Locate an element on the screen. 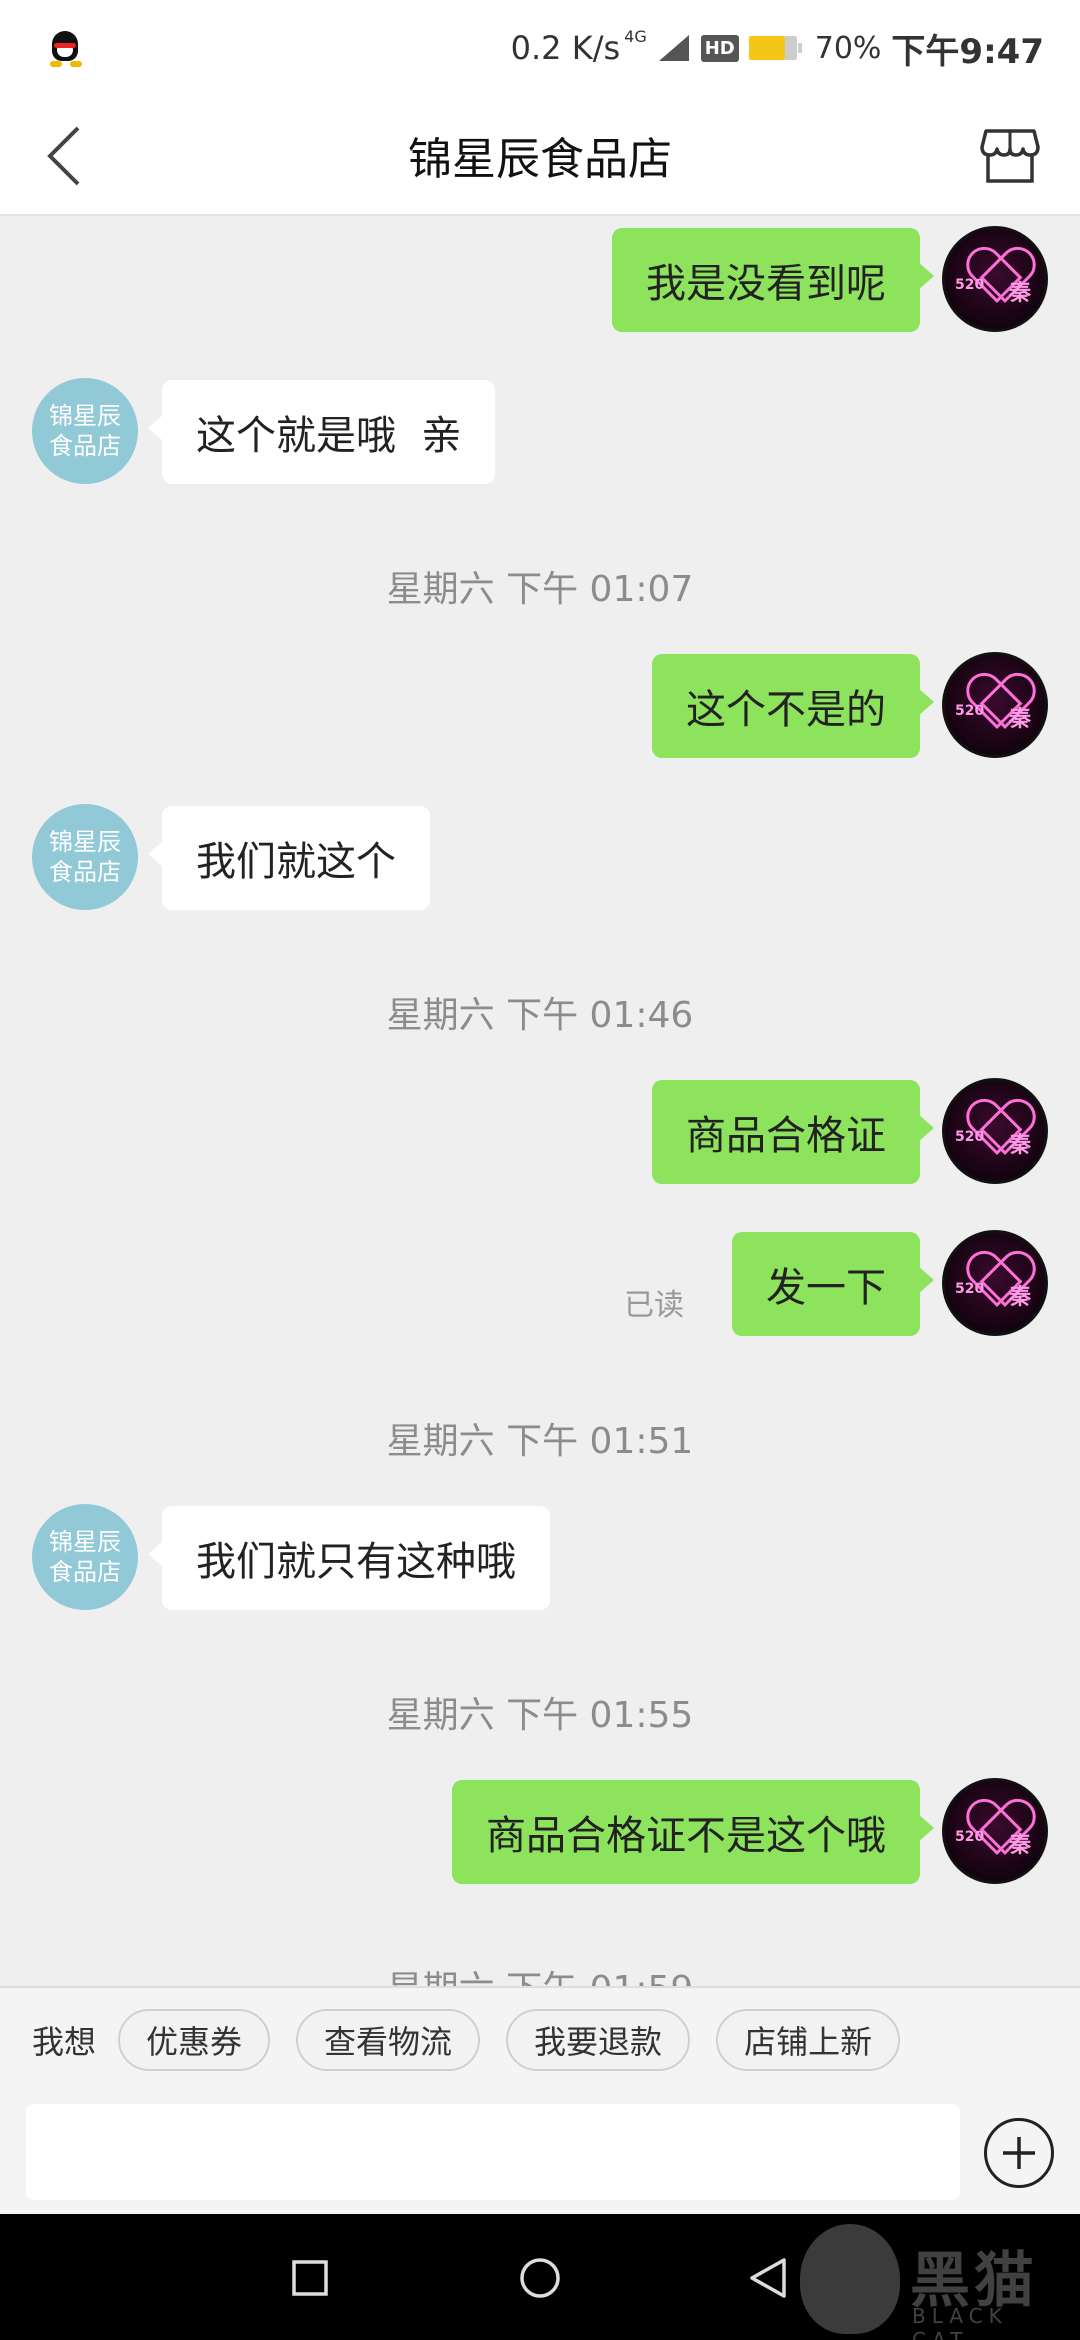 The width and height of the screenshot is (1080, 2340). message-text: 我们就只有这种哦 is located at coordinates (356, 1562).